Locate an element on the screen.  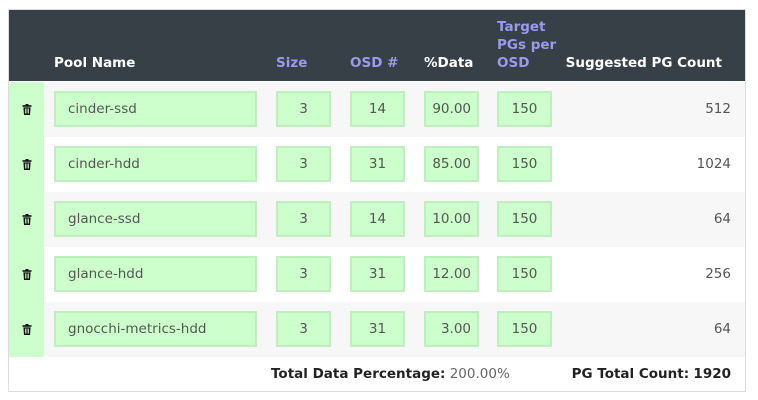
total-data-label: Total Data Percentage: is located at coordinates (358, 374).